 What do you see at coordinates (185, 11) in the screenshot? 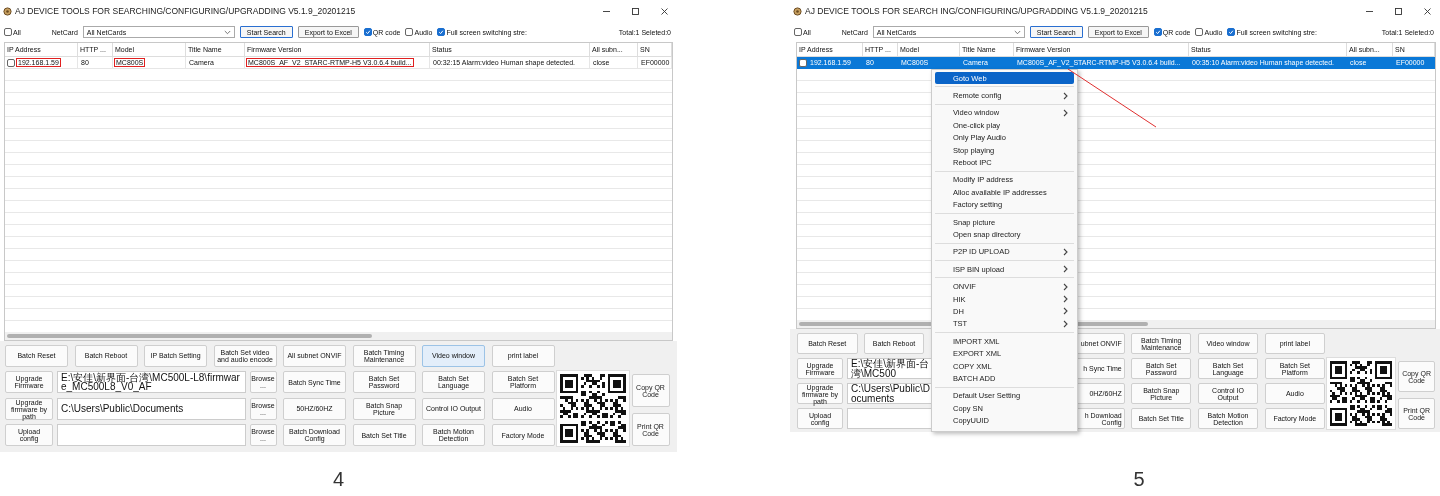
I see `window-title: AJ DEVICE TOOLS FOR SEARCHING/CONFIGURING/UPGRADDING V5.1.9_20201215` at bounding box center [185, 11].